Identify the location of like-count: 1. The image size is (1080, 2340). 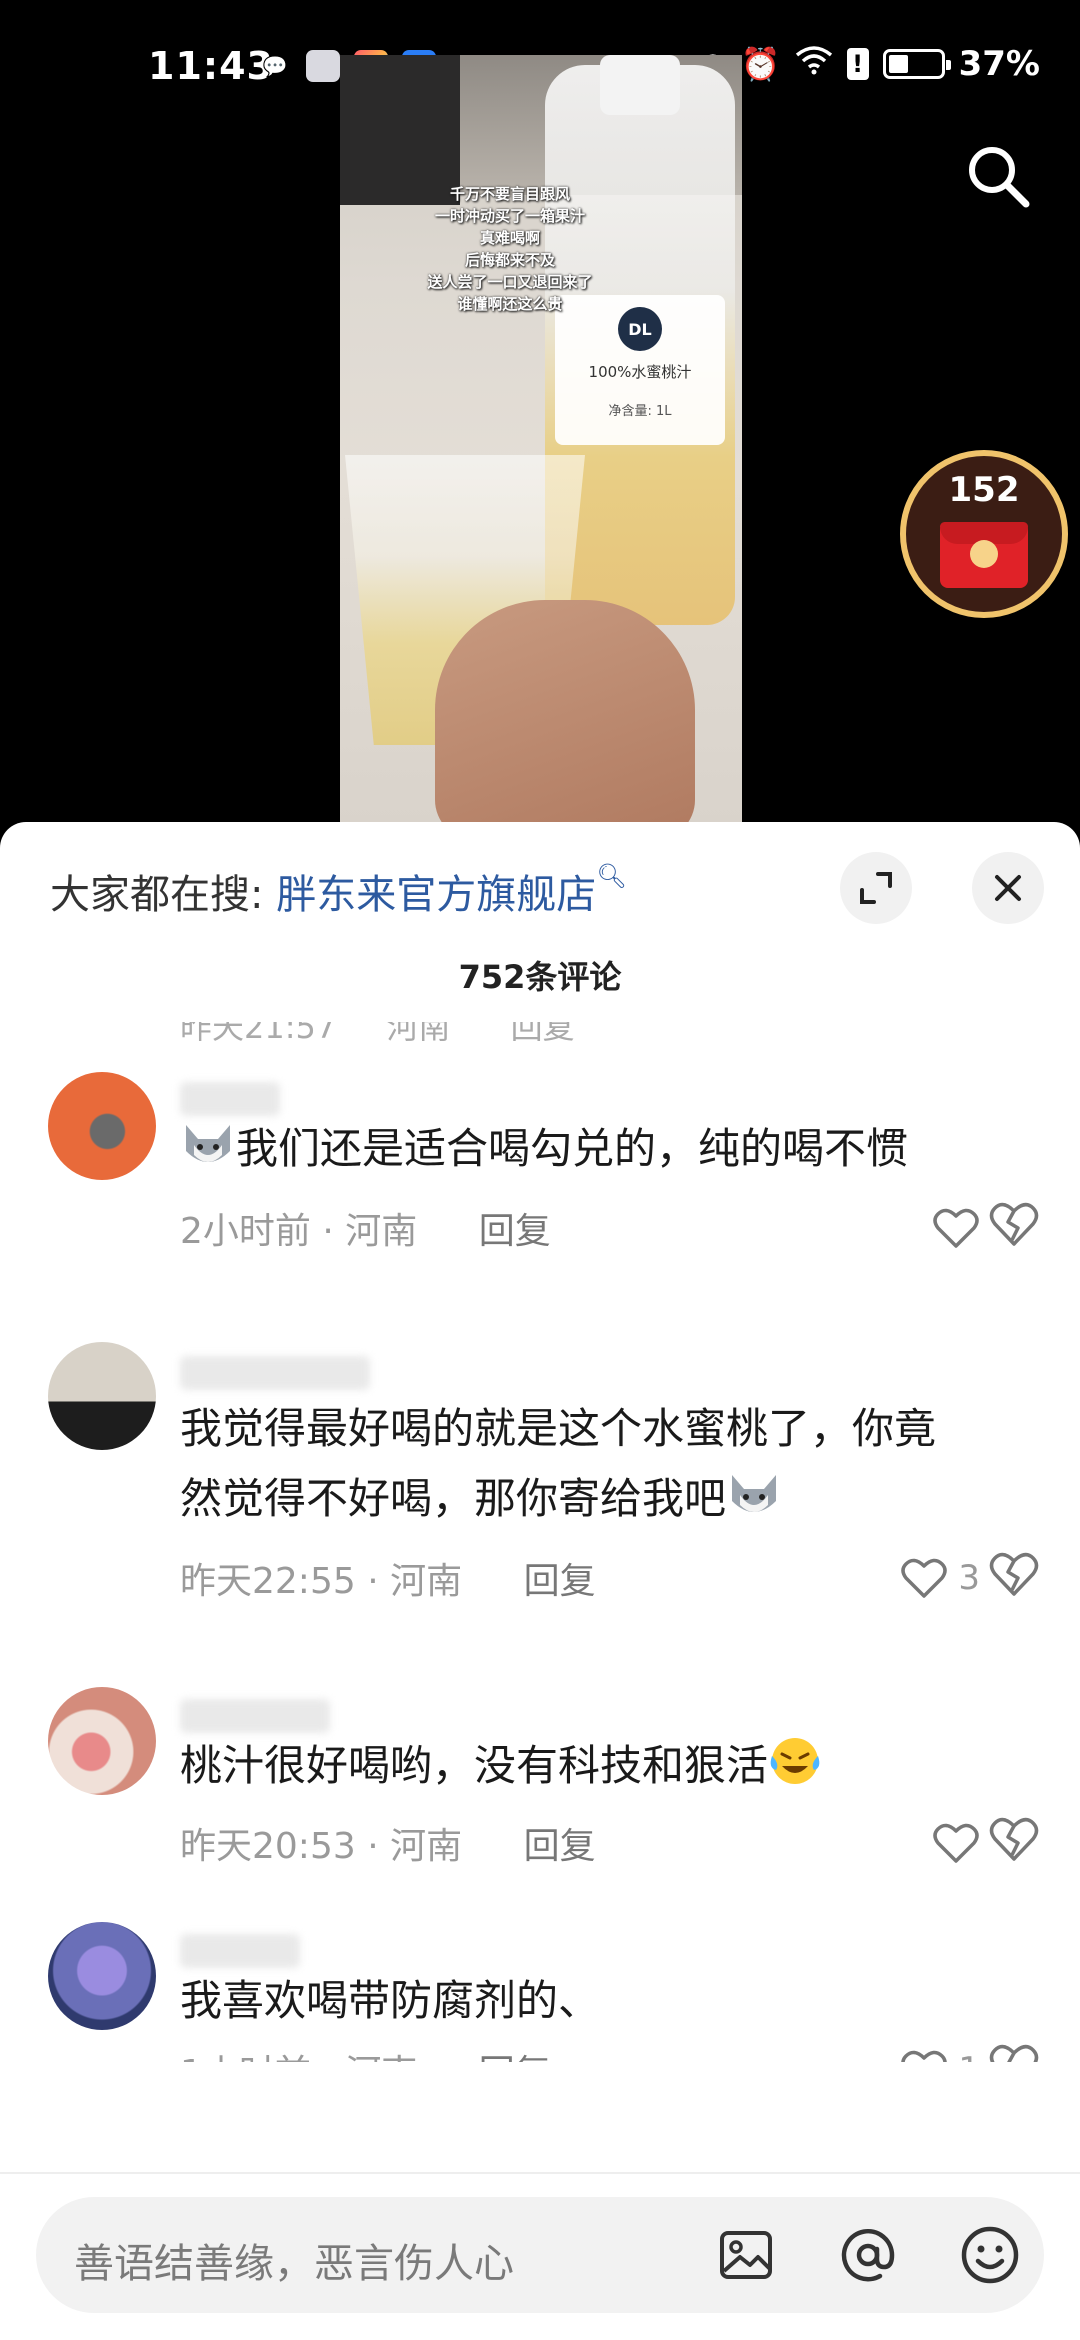
(969, 2056).